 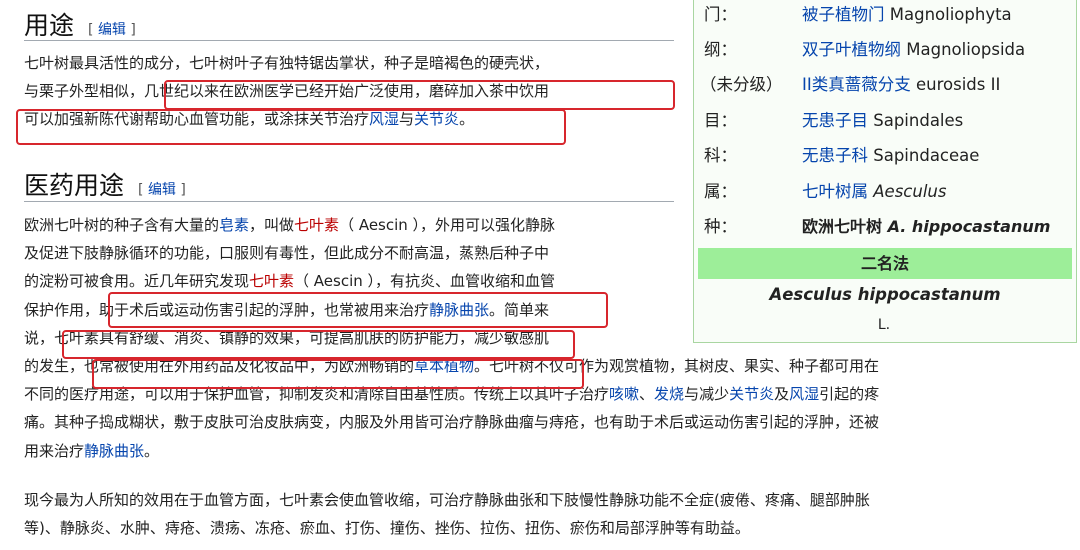 What do you see at coordinates (751, 394) in the screenshot?
I see `link-arthritis: 关节炎` at bounding box center [751, 394].